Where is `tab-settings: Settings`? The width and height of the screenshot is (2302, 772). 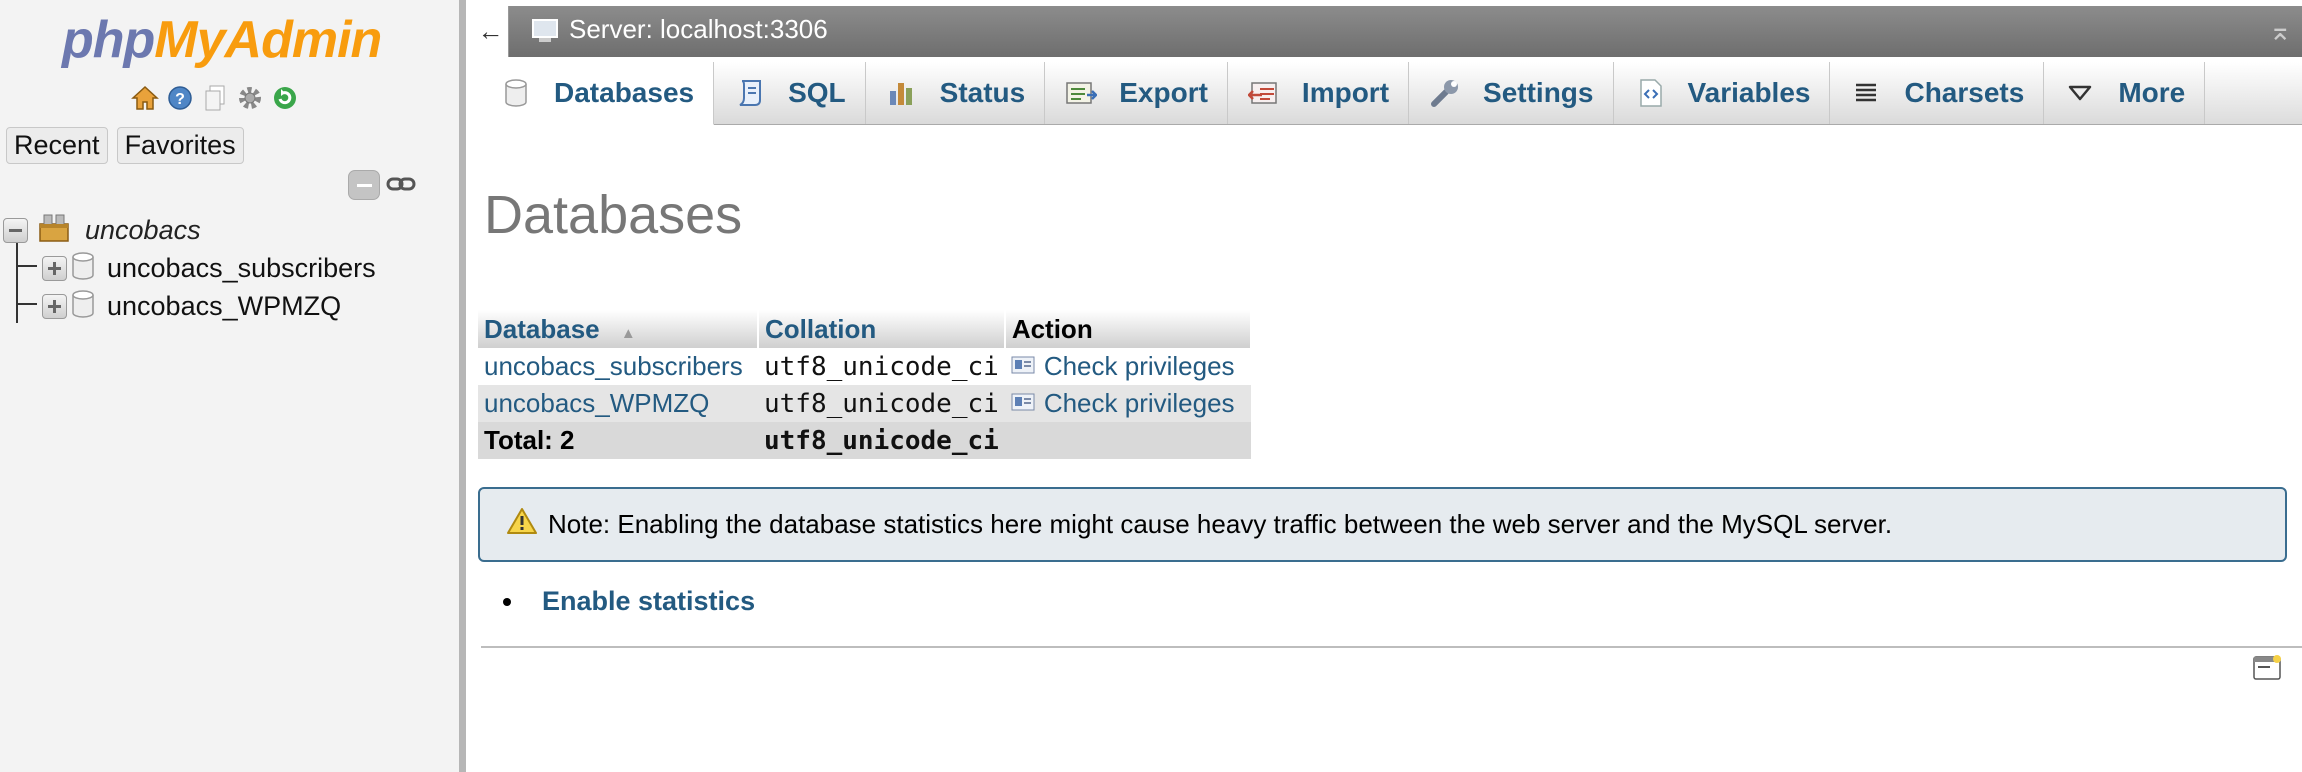
tab-settings: Settings is located at coordinates (1511, 93).